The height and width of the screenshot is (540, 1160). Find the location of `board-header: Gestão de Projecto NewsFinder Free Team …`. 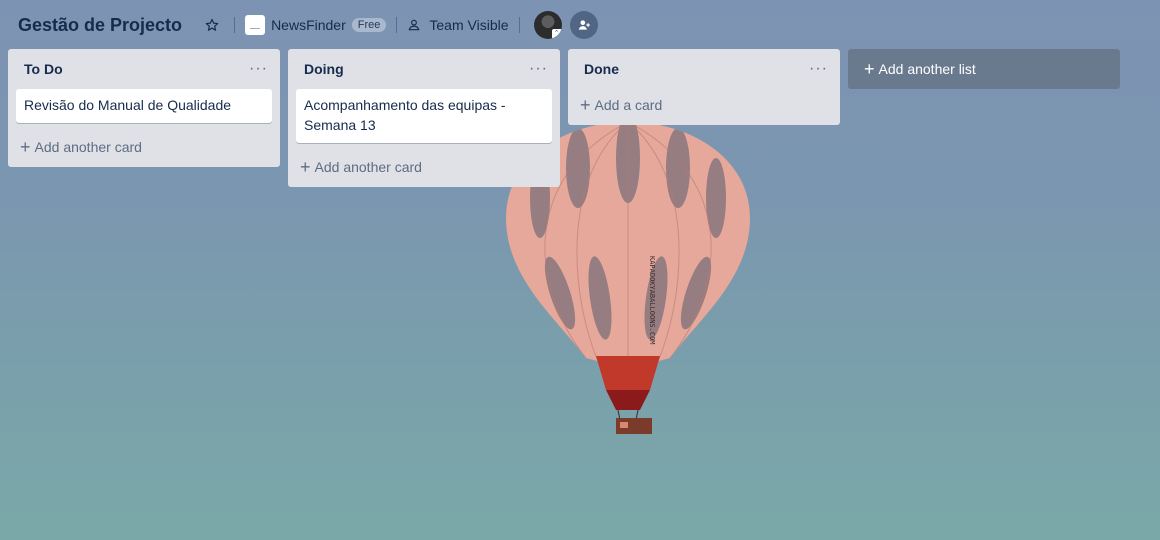

board-header: Gestão de Projecto NewsFinder Free Team … is located at coordinates (580, 25).